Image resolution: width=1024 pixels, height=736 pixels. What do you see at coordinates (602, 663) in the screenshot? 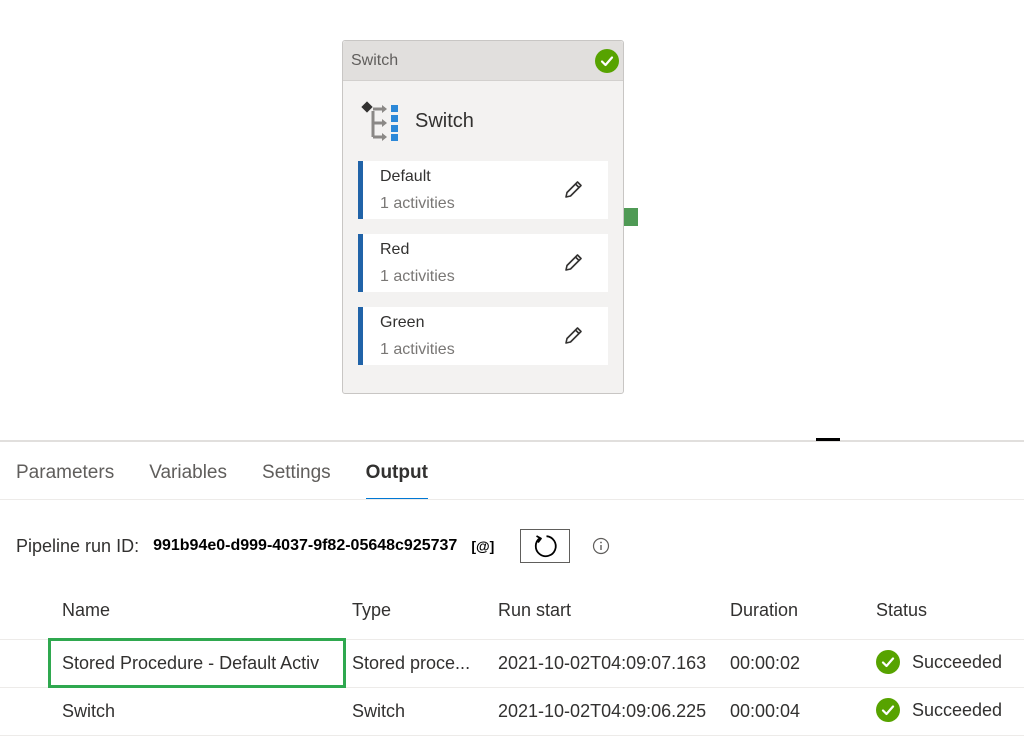
I see `activity-run-start: 2021-10-02T04:09:07.163` at bounding box center [602, 663].